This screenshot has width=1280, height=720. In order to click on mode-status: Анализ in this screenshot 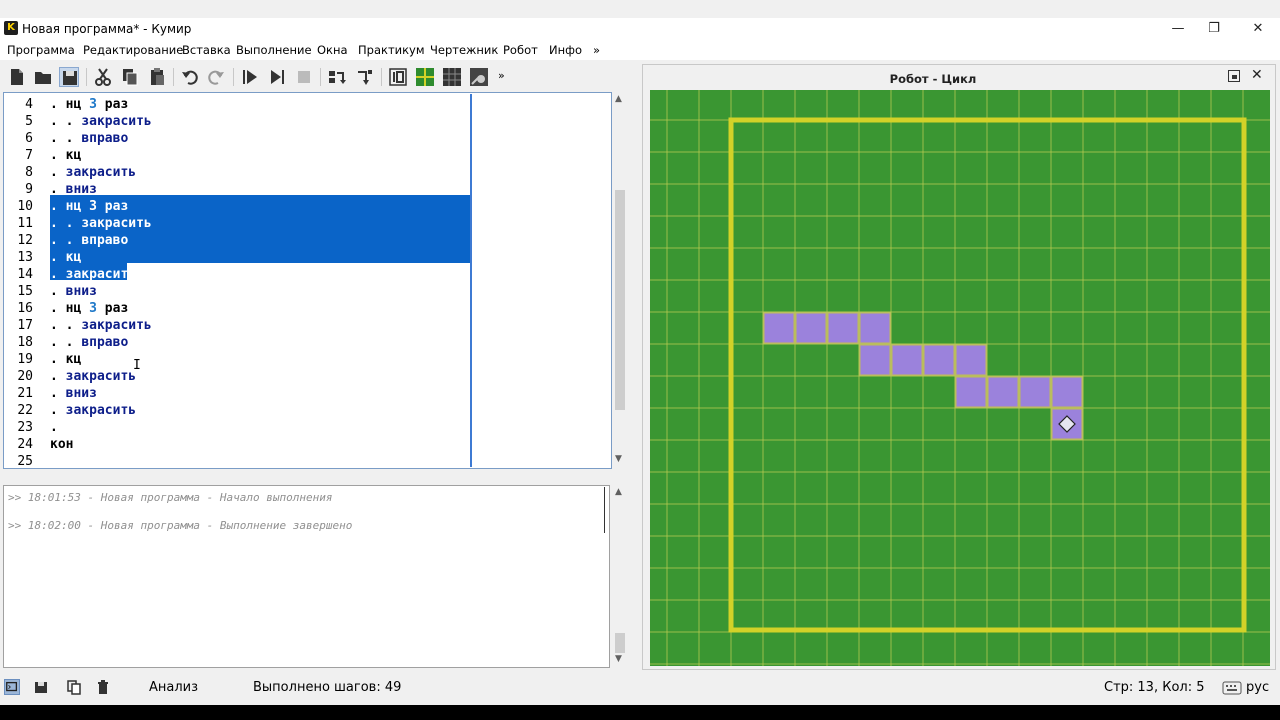, I will do `click(174, 687)`.